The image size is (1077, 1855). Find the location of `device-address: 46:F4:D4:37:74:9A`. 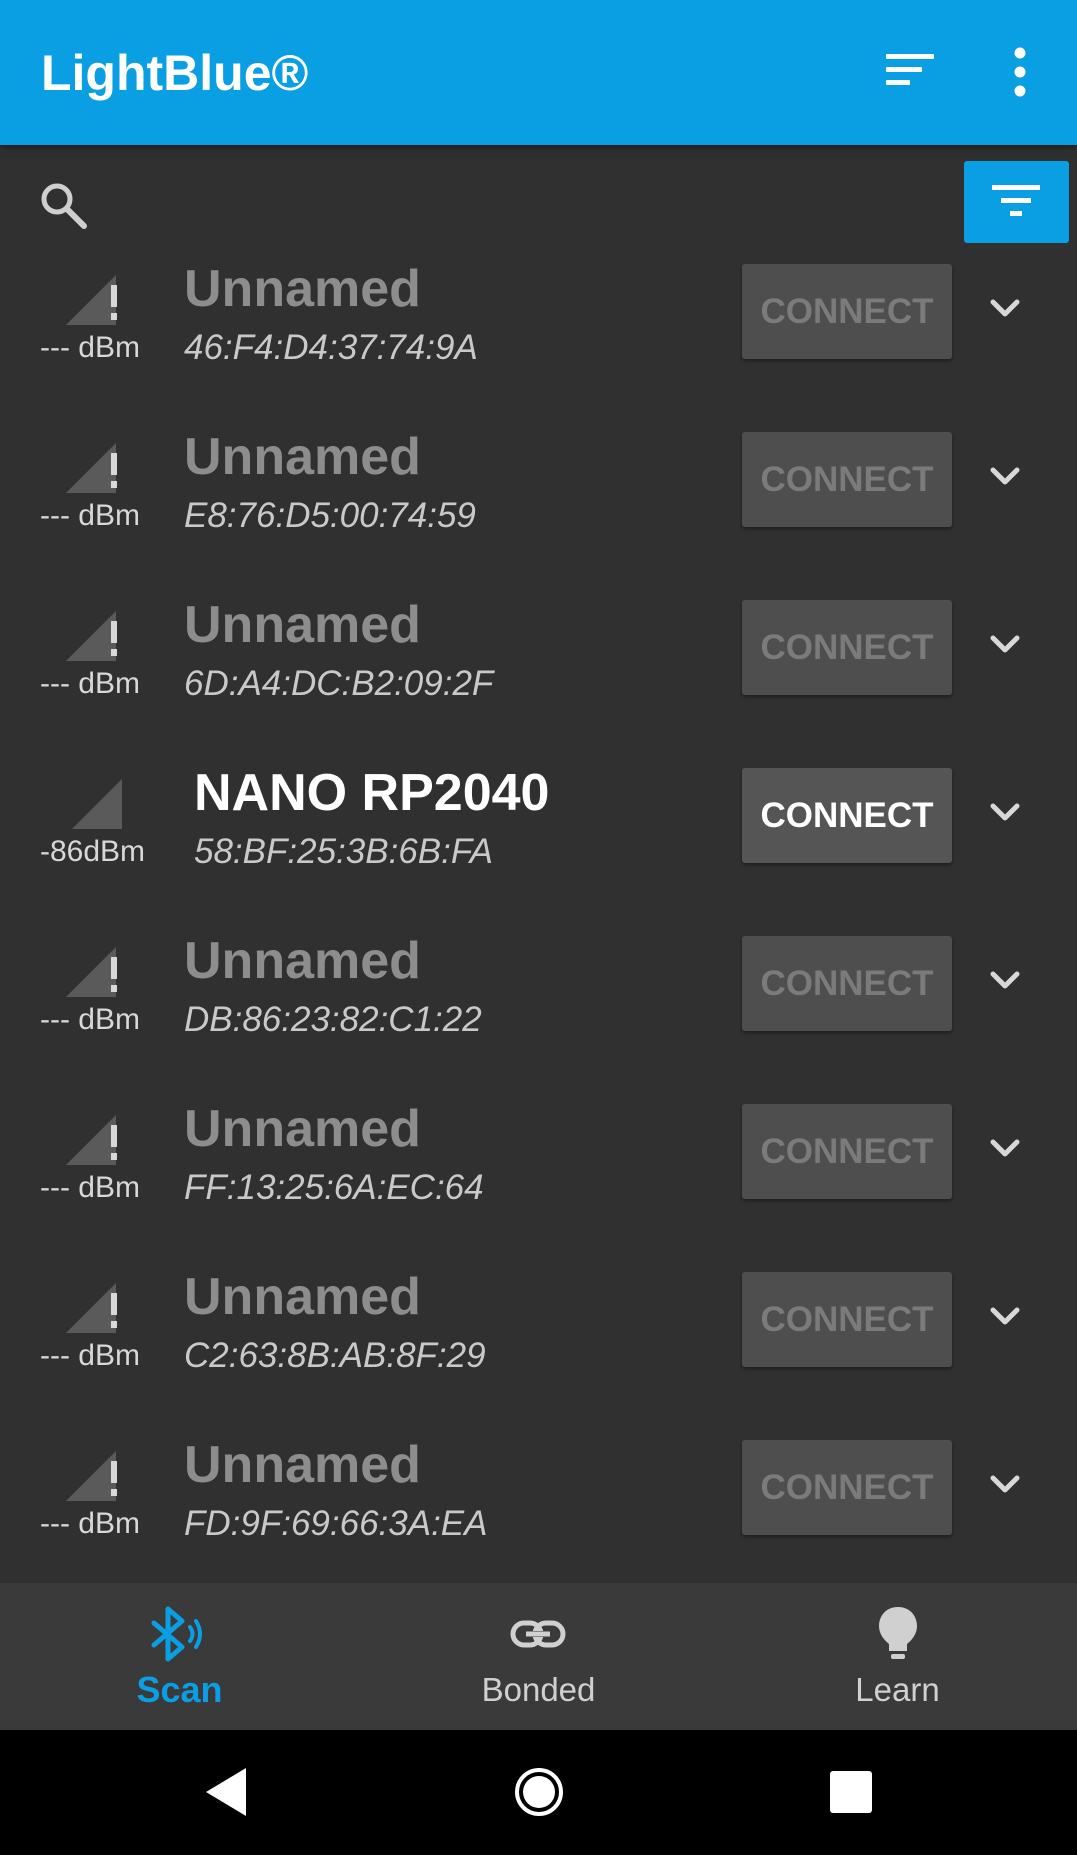

device-address: 46:F4:D4:37:74:9A is located at coordinates (331, 347).